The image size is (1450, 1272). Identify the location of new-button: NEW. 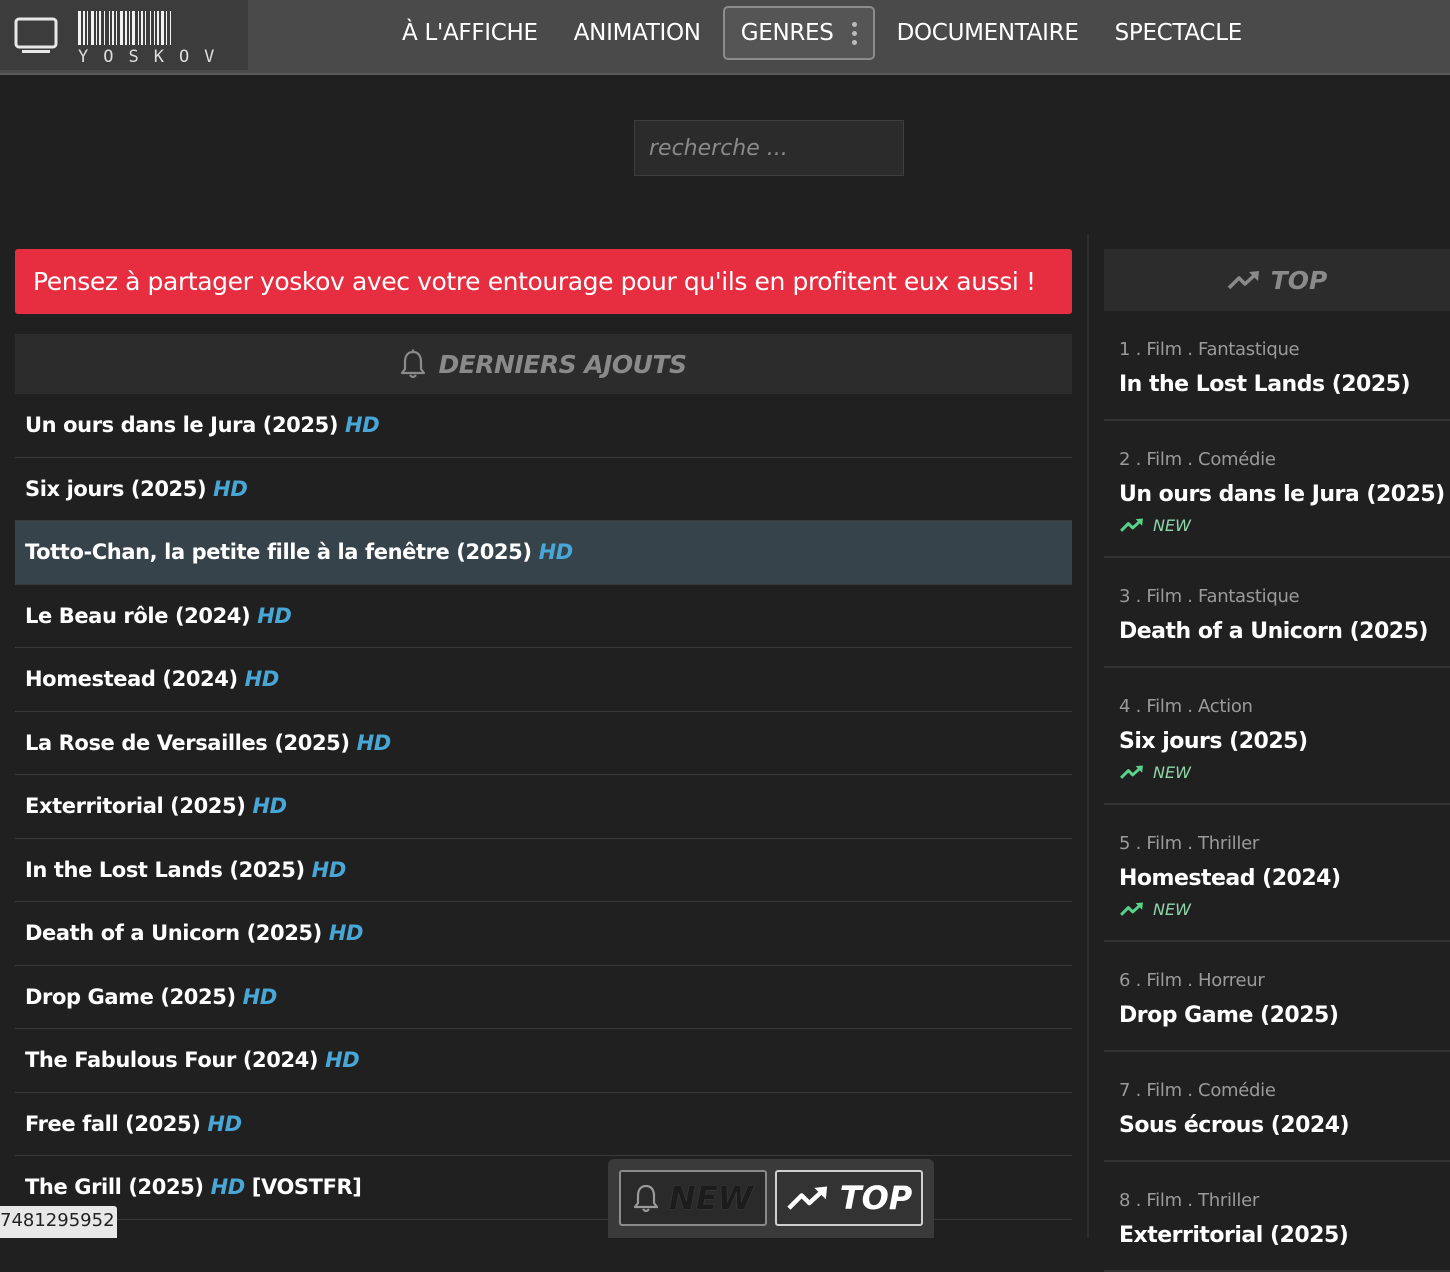
(693, 1198).